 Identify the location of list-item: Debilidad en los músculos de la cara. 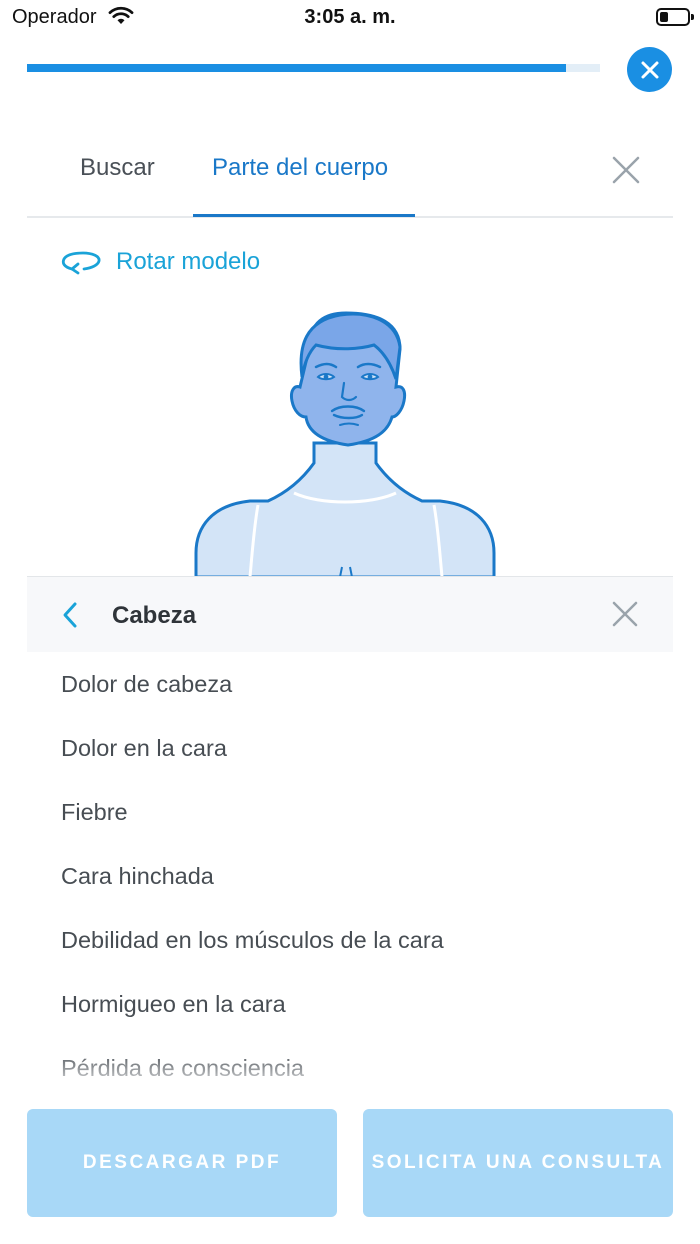
(350, 940).